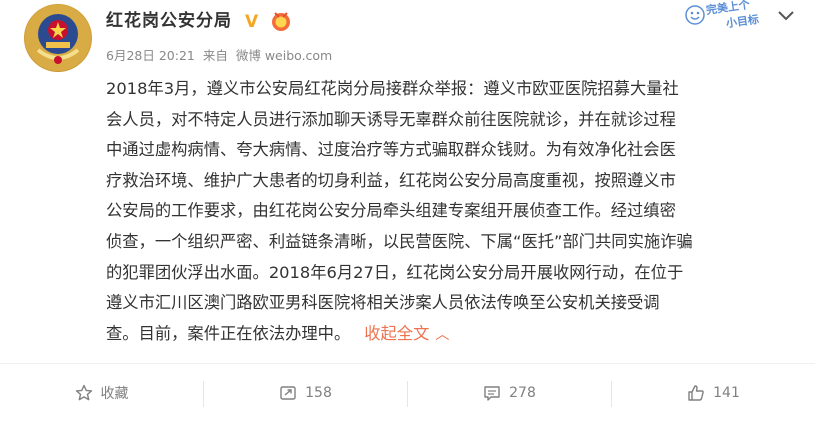 The height and width of the screenshot is (422, 815). I want to click on comment-button: 278, so click(509, 393).